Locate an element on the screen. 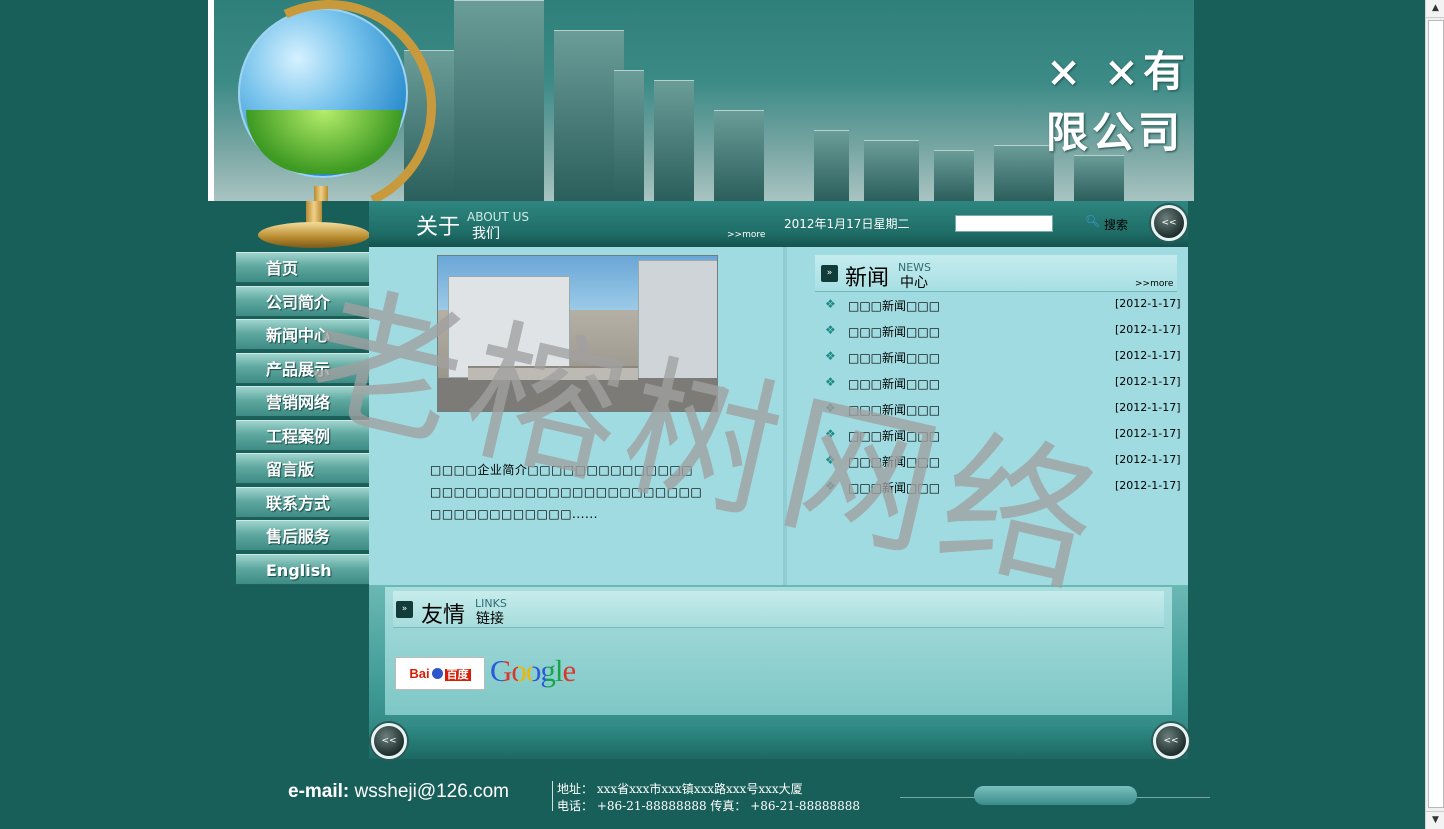 This screenshot has height=829, width=1444. scroll-thumb is located at coordinates (1436, 414).